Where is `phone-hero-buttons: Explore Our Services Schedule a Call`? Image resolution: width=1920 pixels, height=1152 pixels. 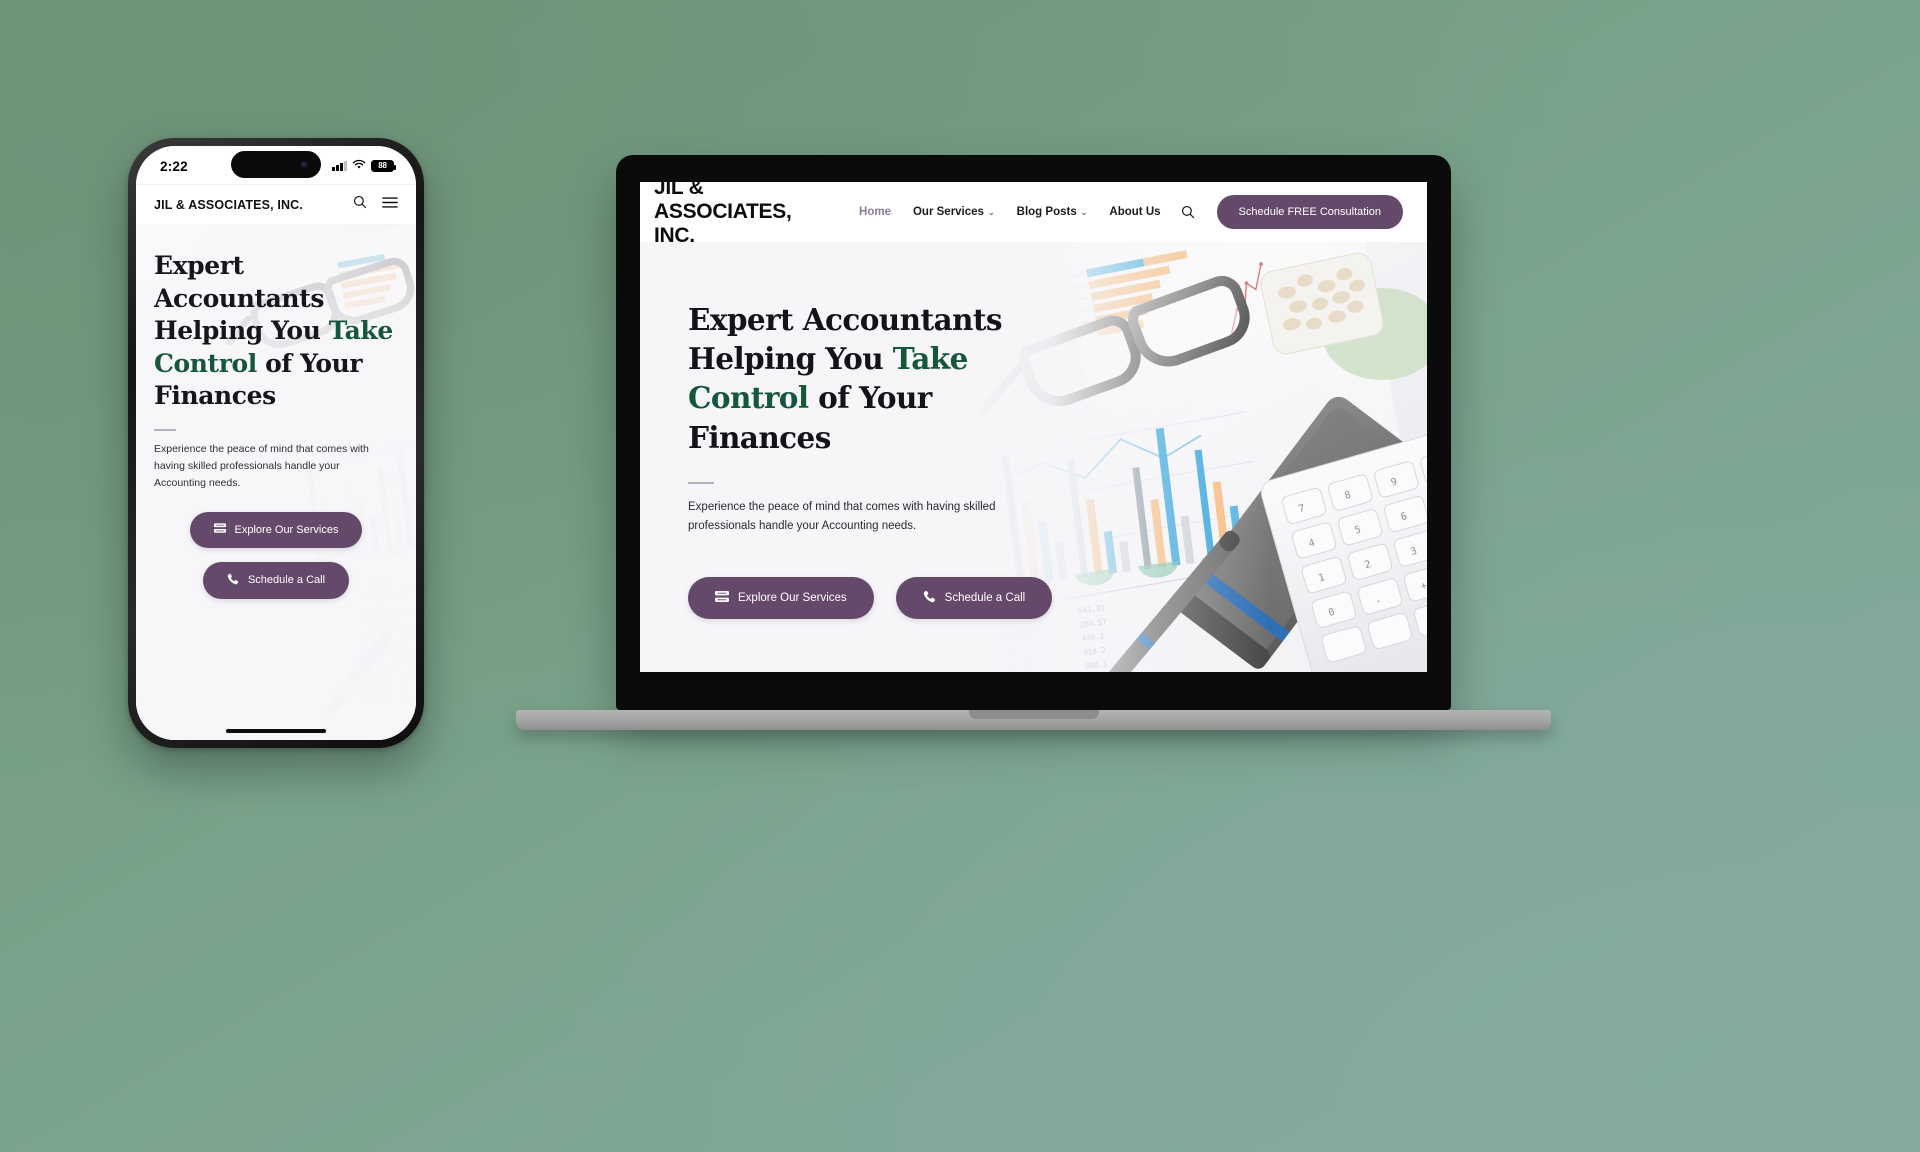
phone-hero-buttons: Explore Our Services Schedule a Call is located at coordinates (276, 555).